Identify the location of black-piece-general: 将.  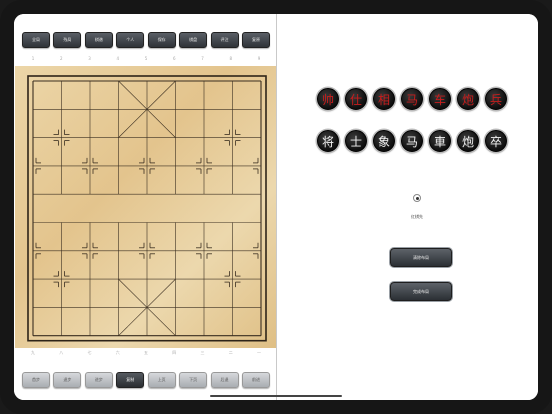
(328, 141).